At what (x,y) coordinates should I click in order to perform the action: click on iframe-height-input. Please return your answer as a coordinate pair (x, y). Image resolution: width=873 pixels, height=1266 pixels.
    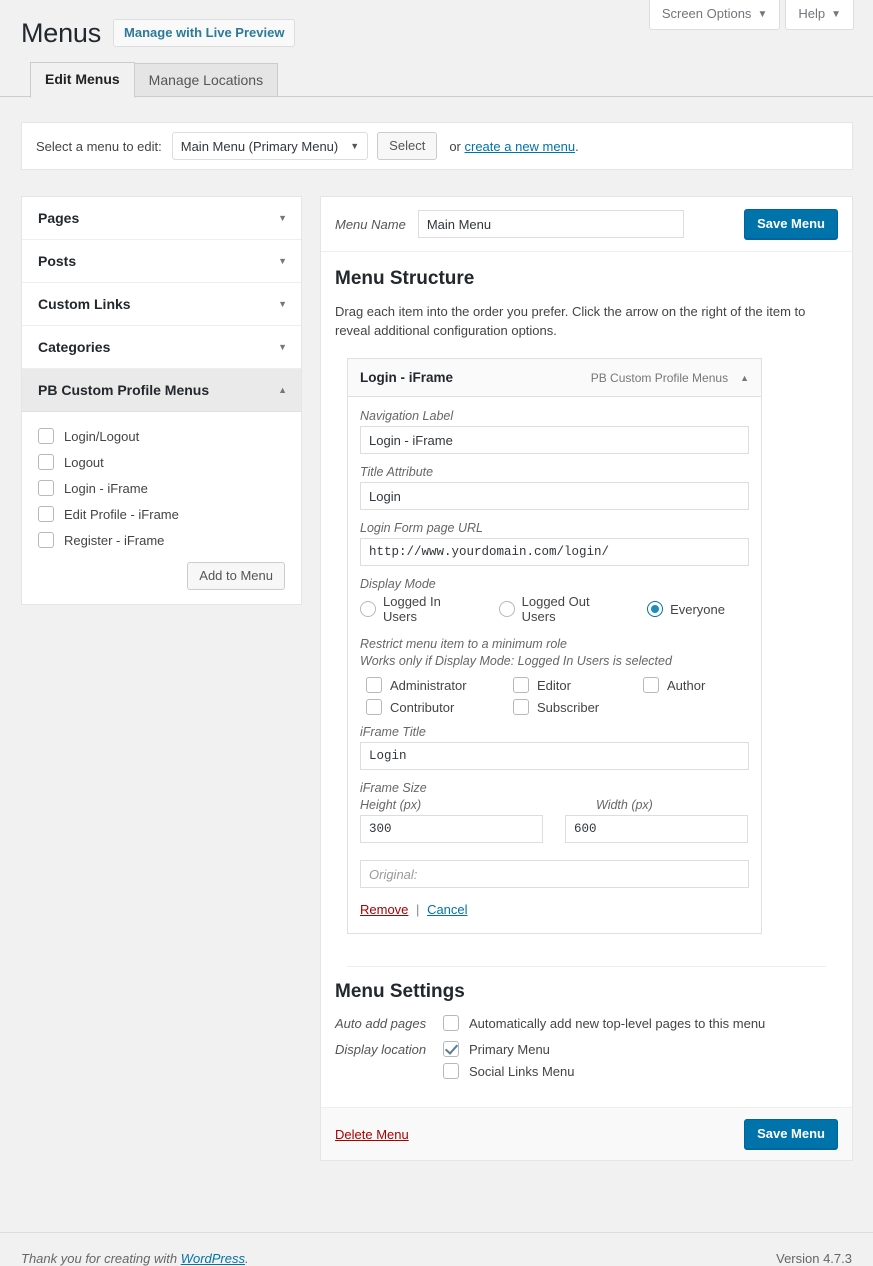
    Looking at the image, I should click on (451, 829).